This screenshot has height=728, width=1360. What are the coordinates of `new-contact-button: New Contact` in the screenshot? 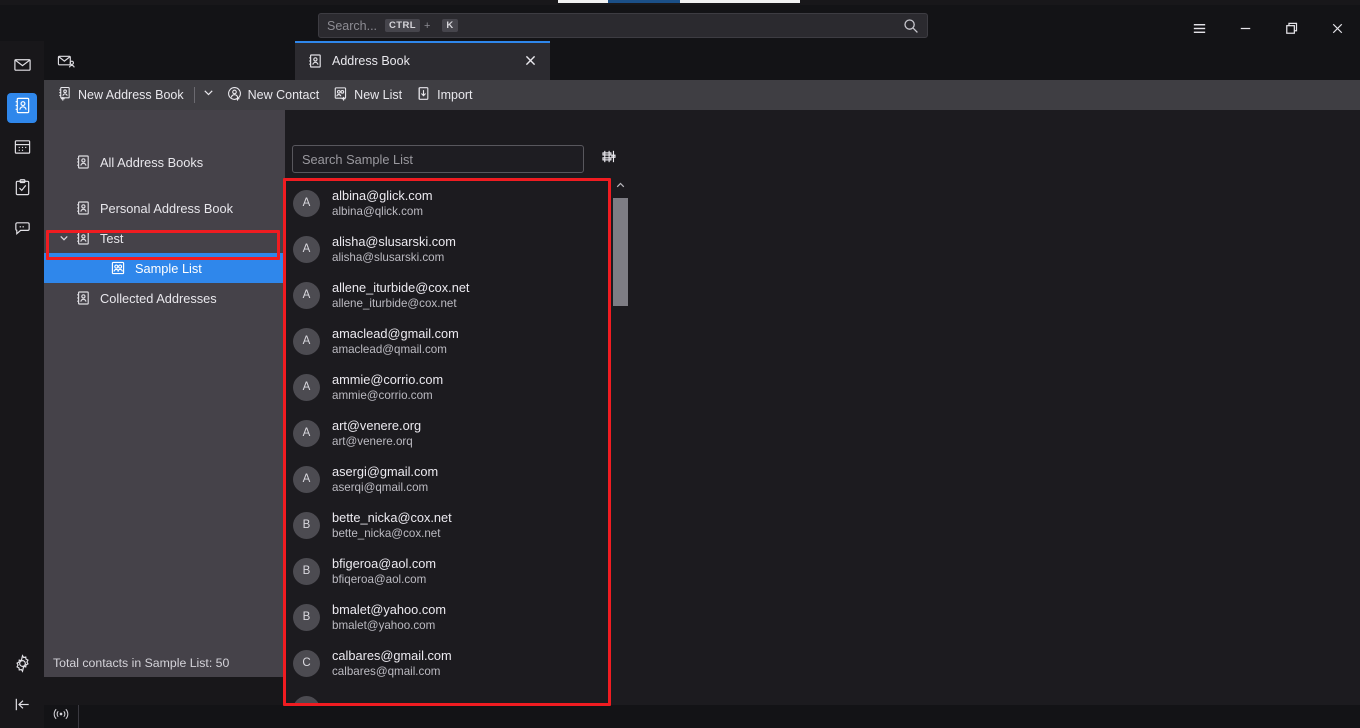 It's located at (273, 95).